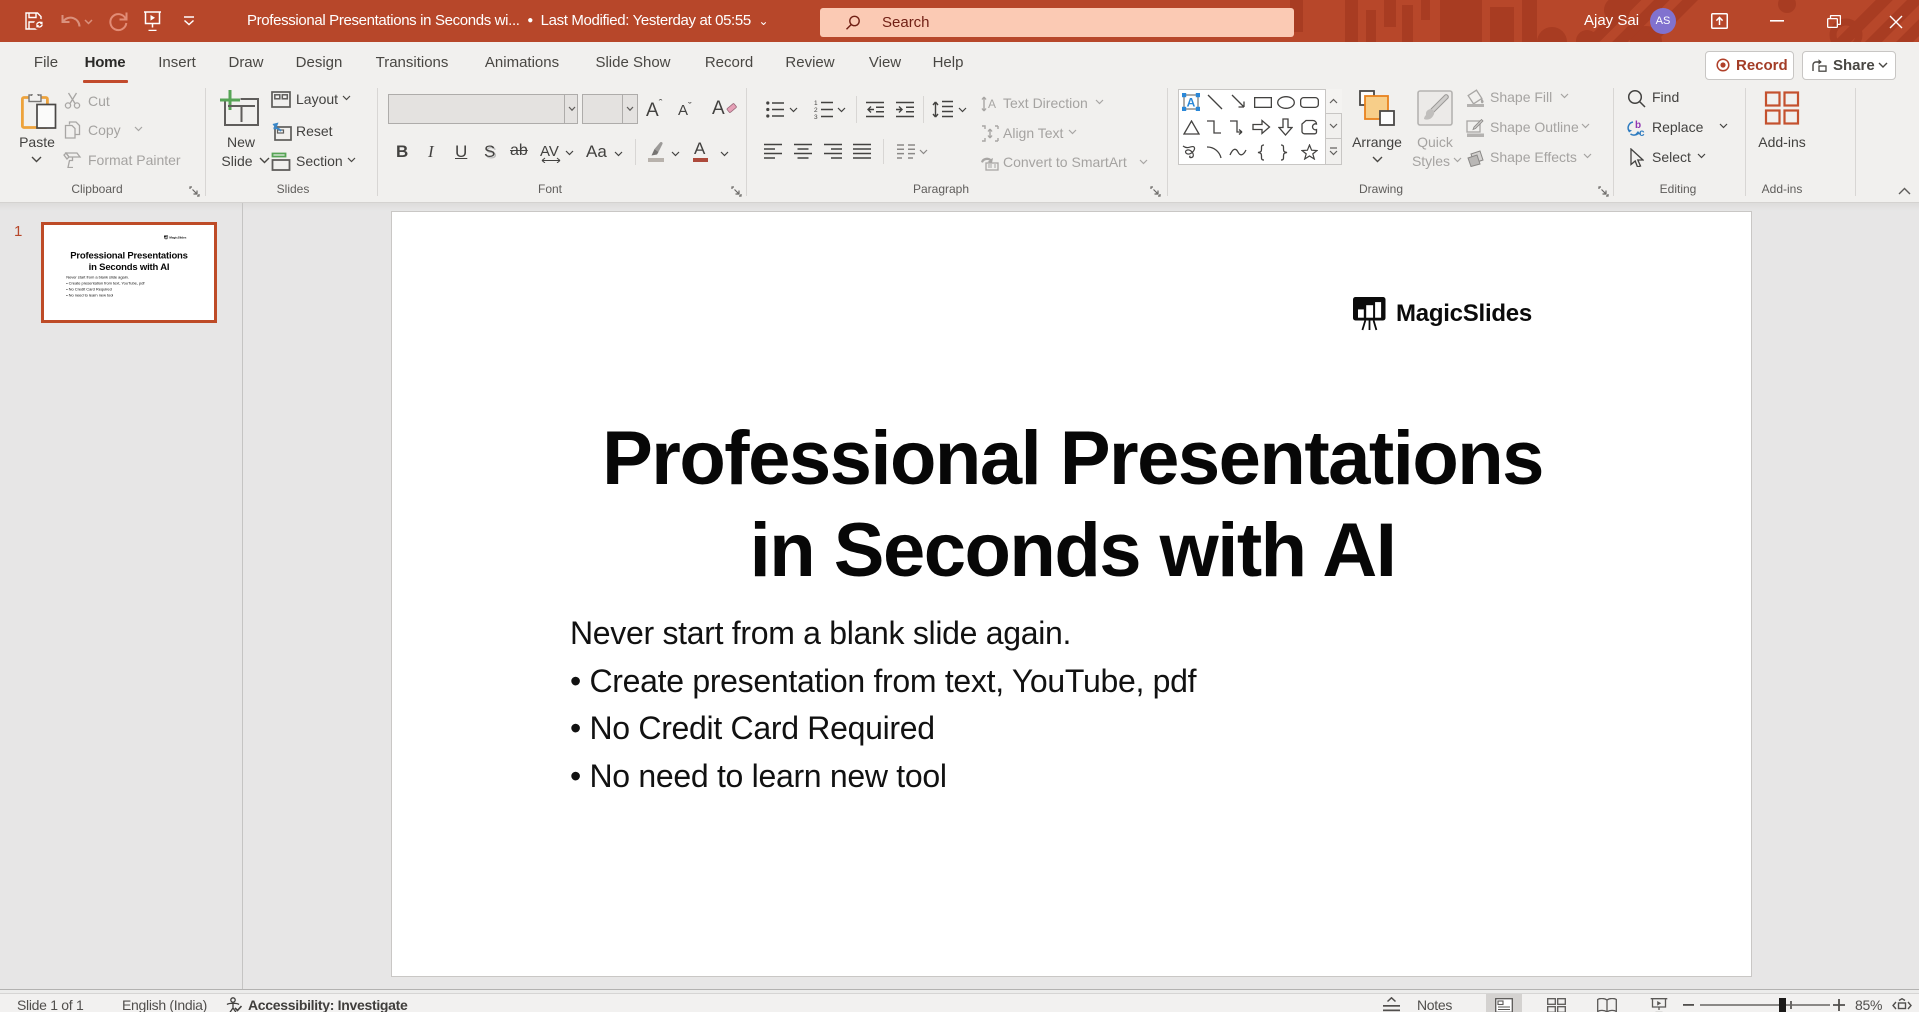 The image size is (1919, 1012). Describe the element at coordinates (1642, 133) in the screenshot. I see `svg-text: c` at that location.